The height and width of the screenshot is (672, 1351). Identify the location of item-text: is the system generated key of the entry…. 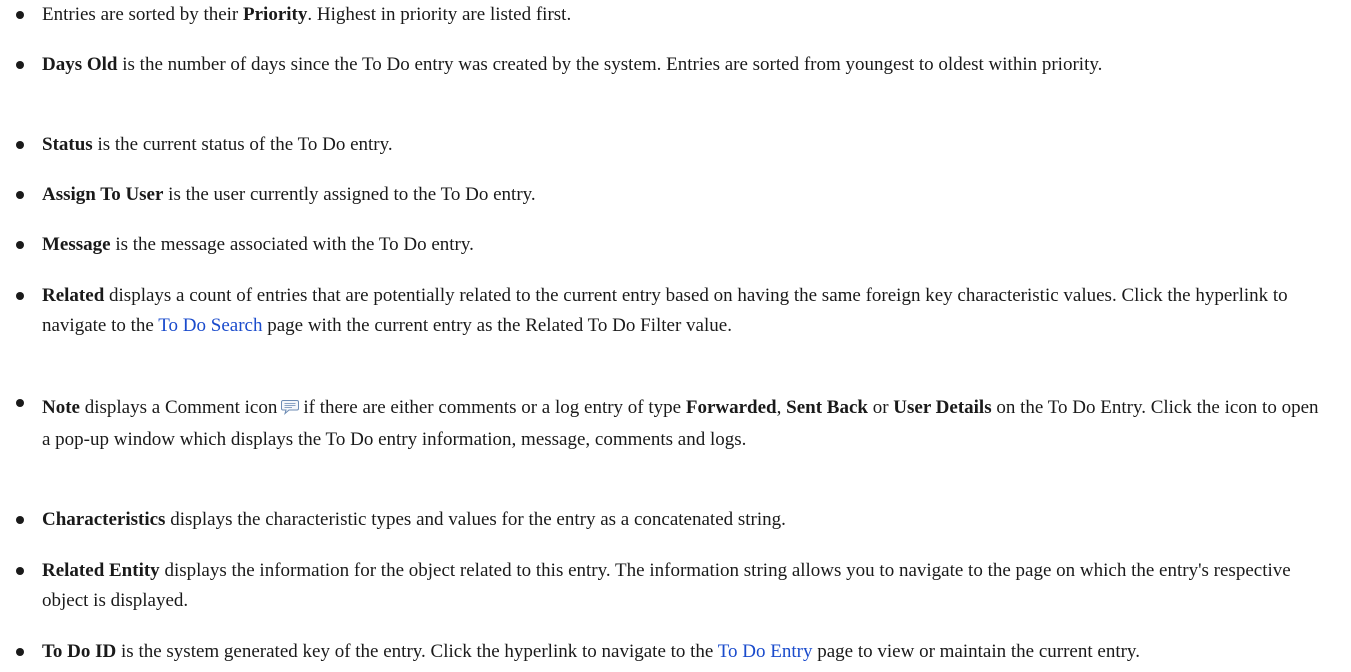
(417, 651).